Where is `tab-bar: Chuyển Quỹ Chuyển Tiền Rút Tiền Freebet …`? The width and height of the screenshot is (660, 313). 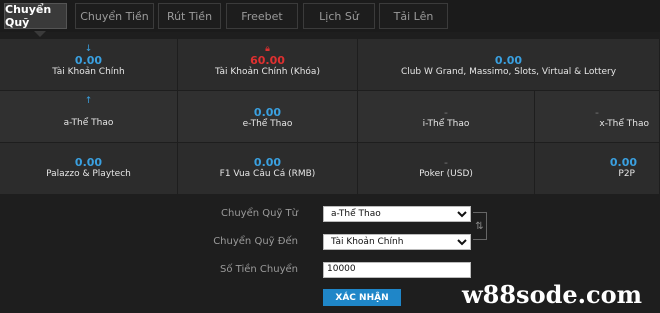
tab-bar: Chuyển Quỹ Chuyển Tiền Rút Tiền Freebet … is located at coordinates (330, 18).